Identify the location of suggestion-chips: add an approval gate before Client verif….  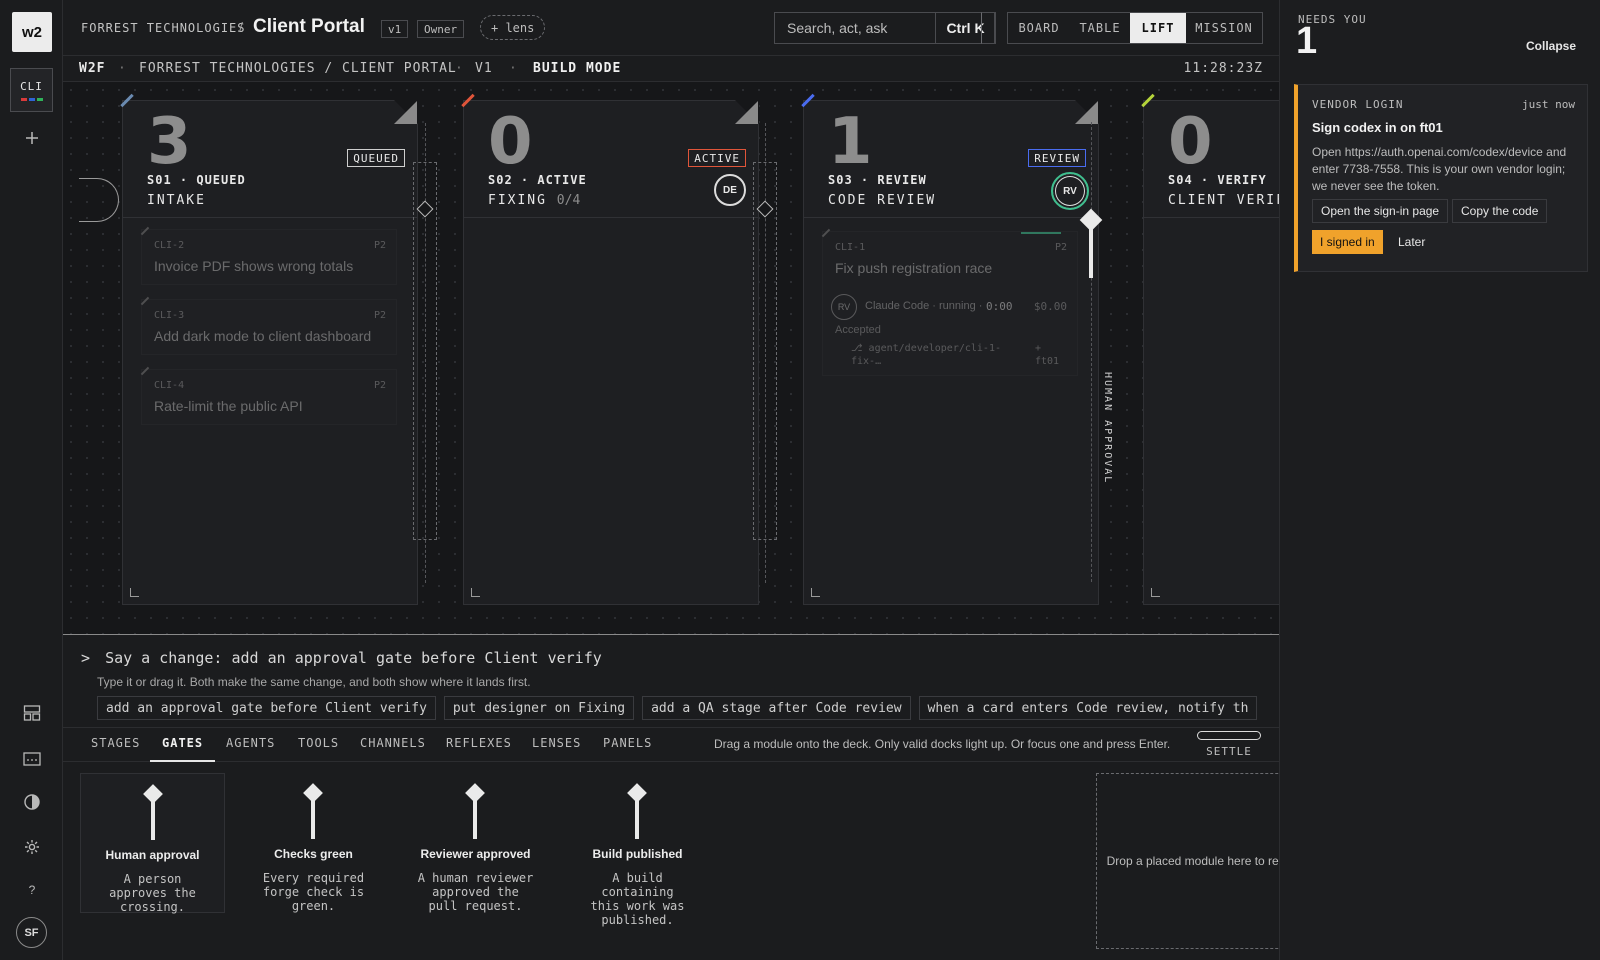
(680, 708).